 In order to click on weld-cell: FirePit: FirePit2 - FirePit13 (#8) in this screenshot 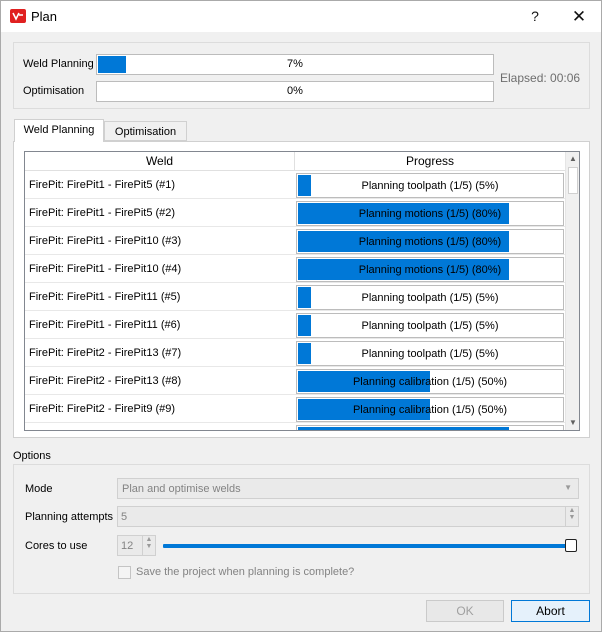, I will do `click(105, 381)`.